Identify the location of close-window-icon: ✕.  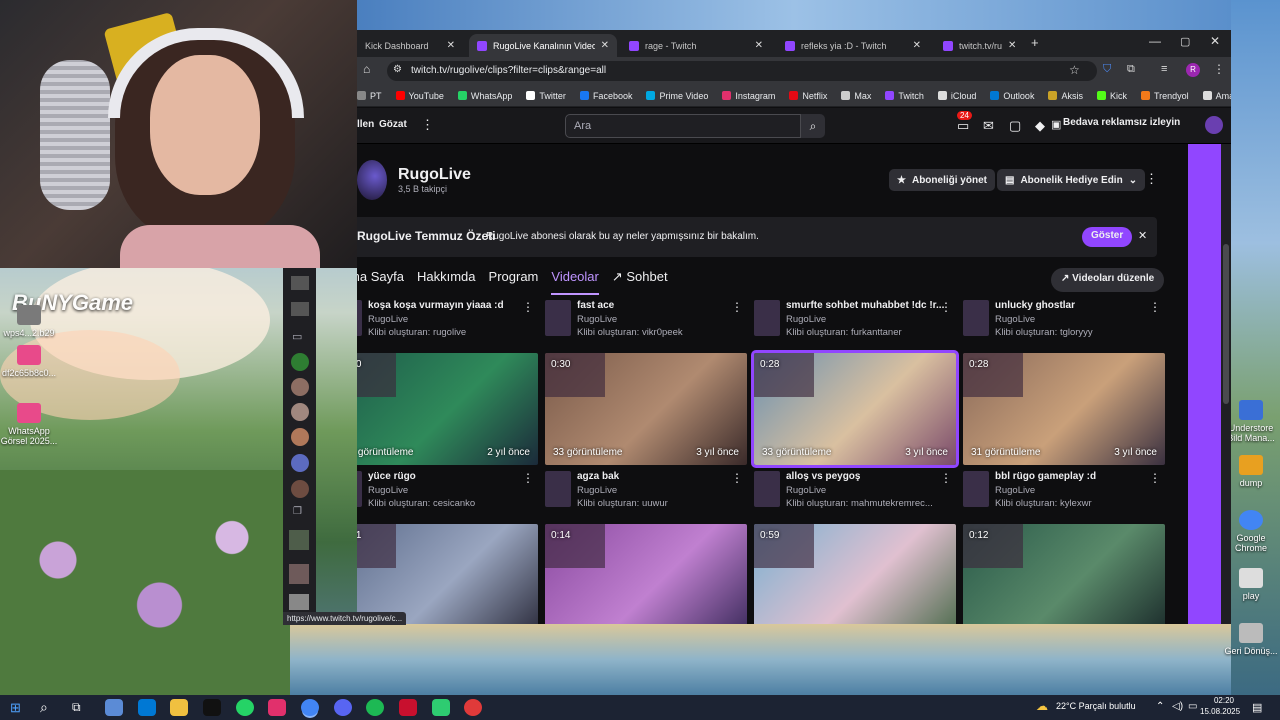
(1215, 41).